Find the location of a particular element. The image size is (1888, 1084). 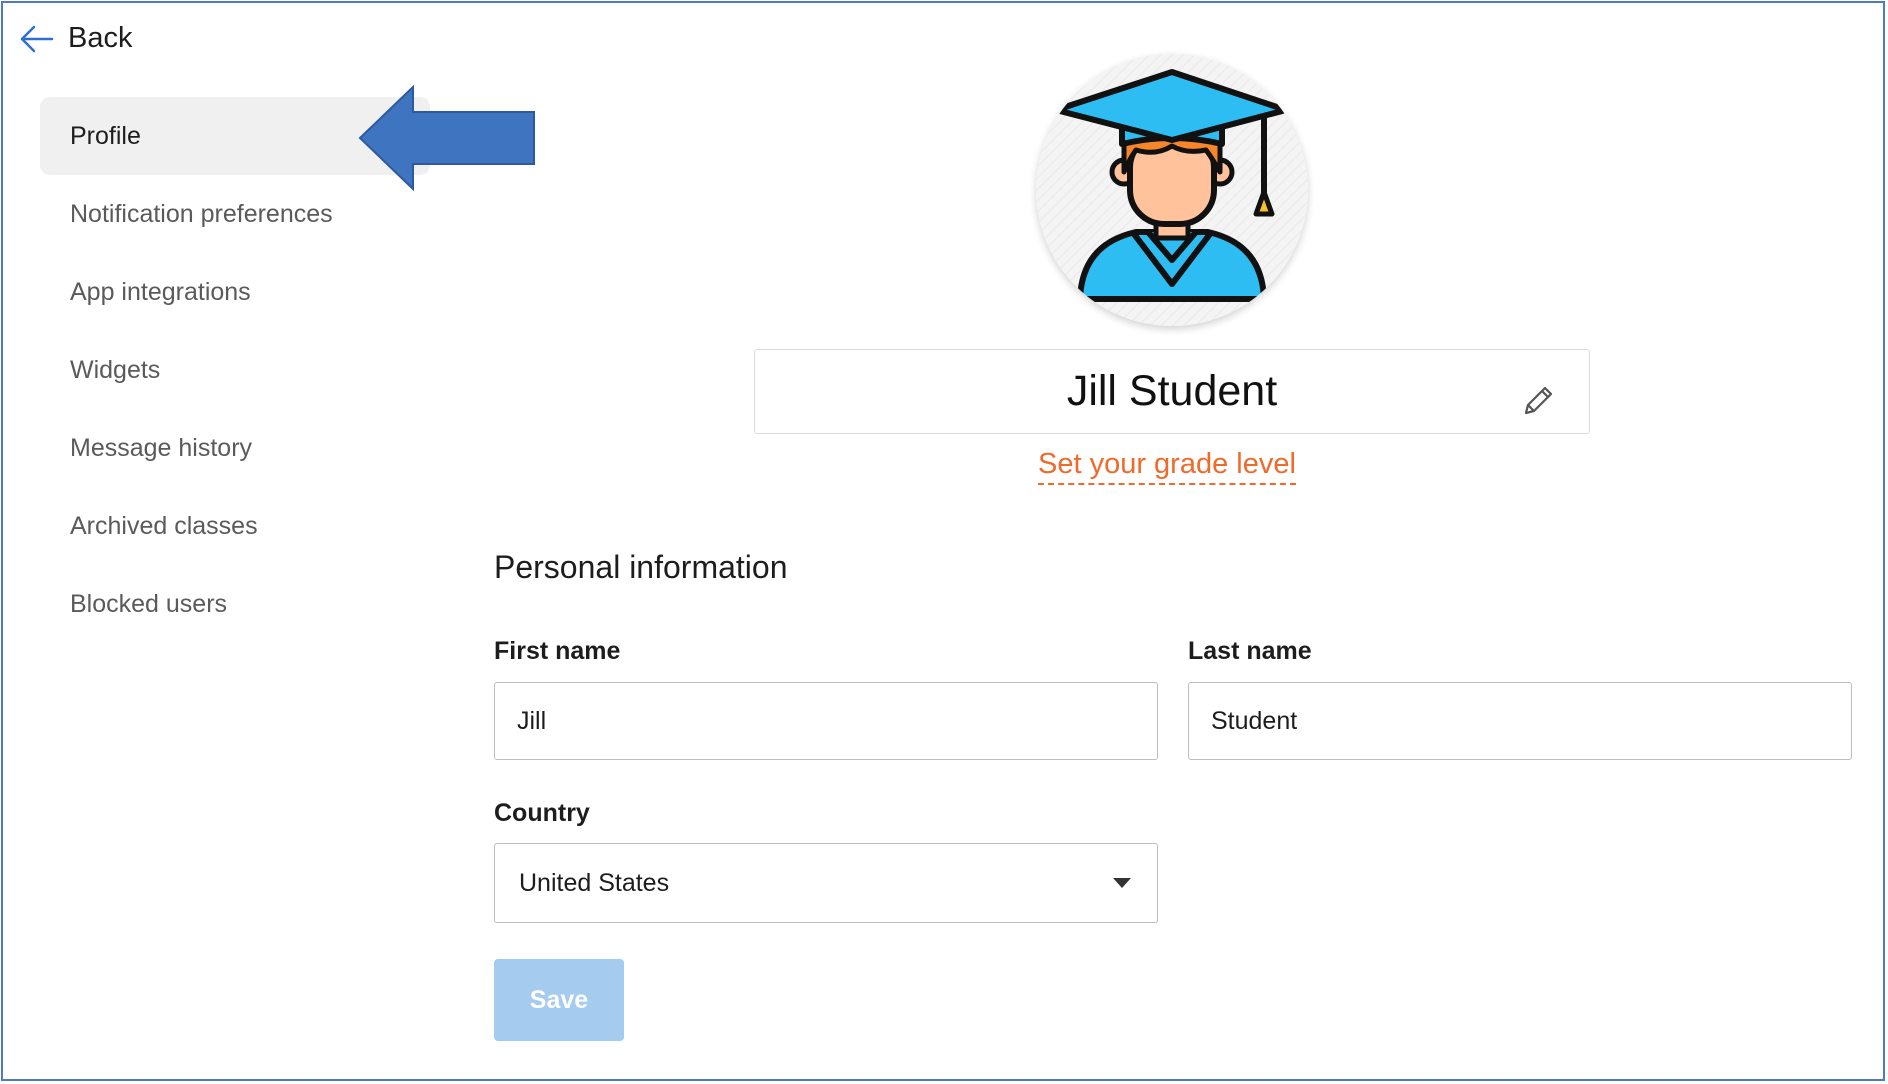

country-selected-value: United States is located at coordinates (594, 882).